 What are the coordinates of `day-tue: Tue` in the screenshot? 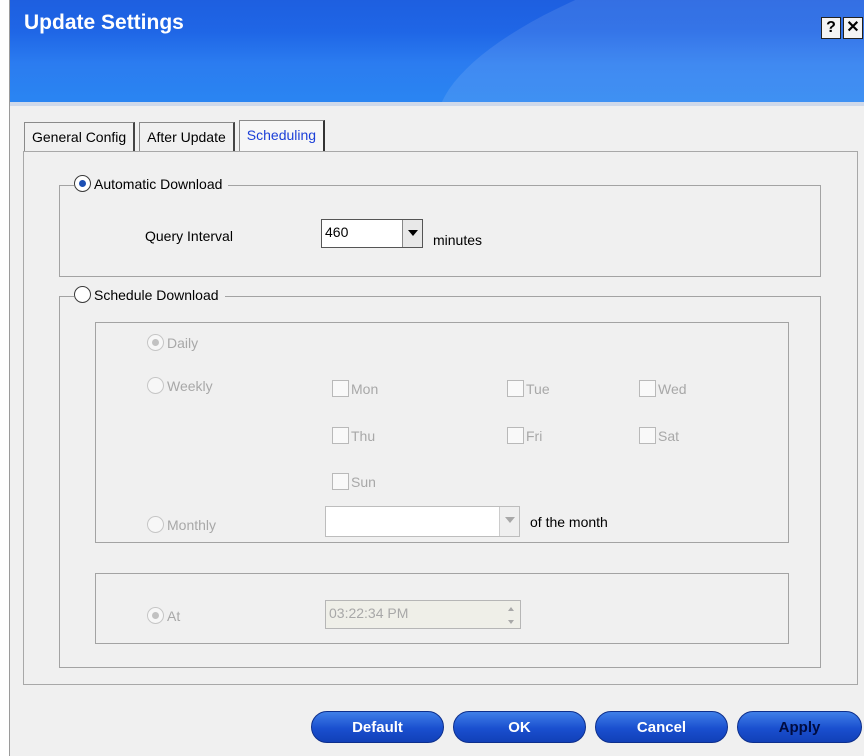 It's located at (528, 388).